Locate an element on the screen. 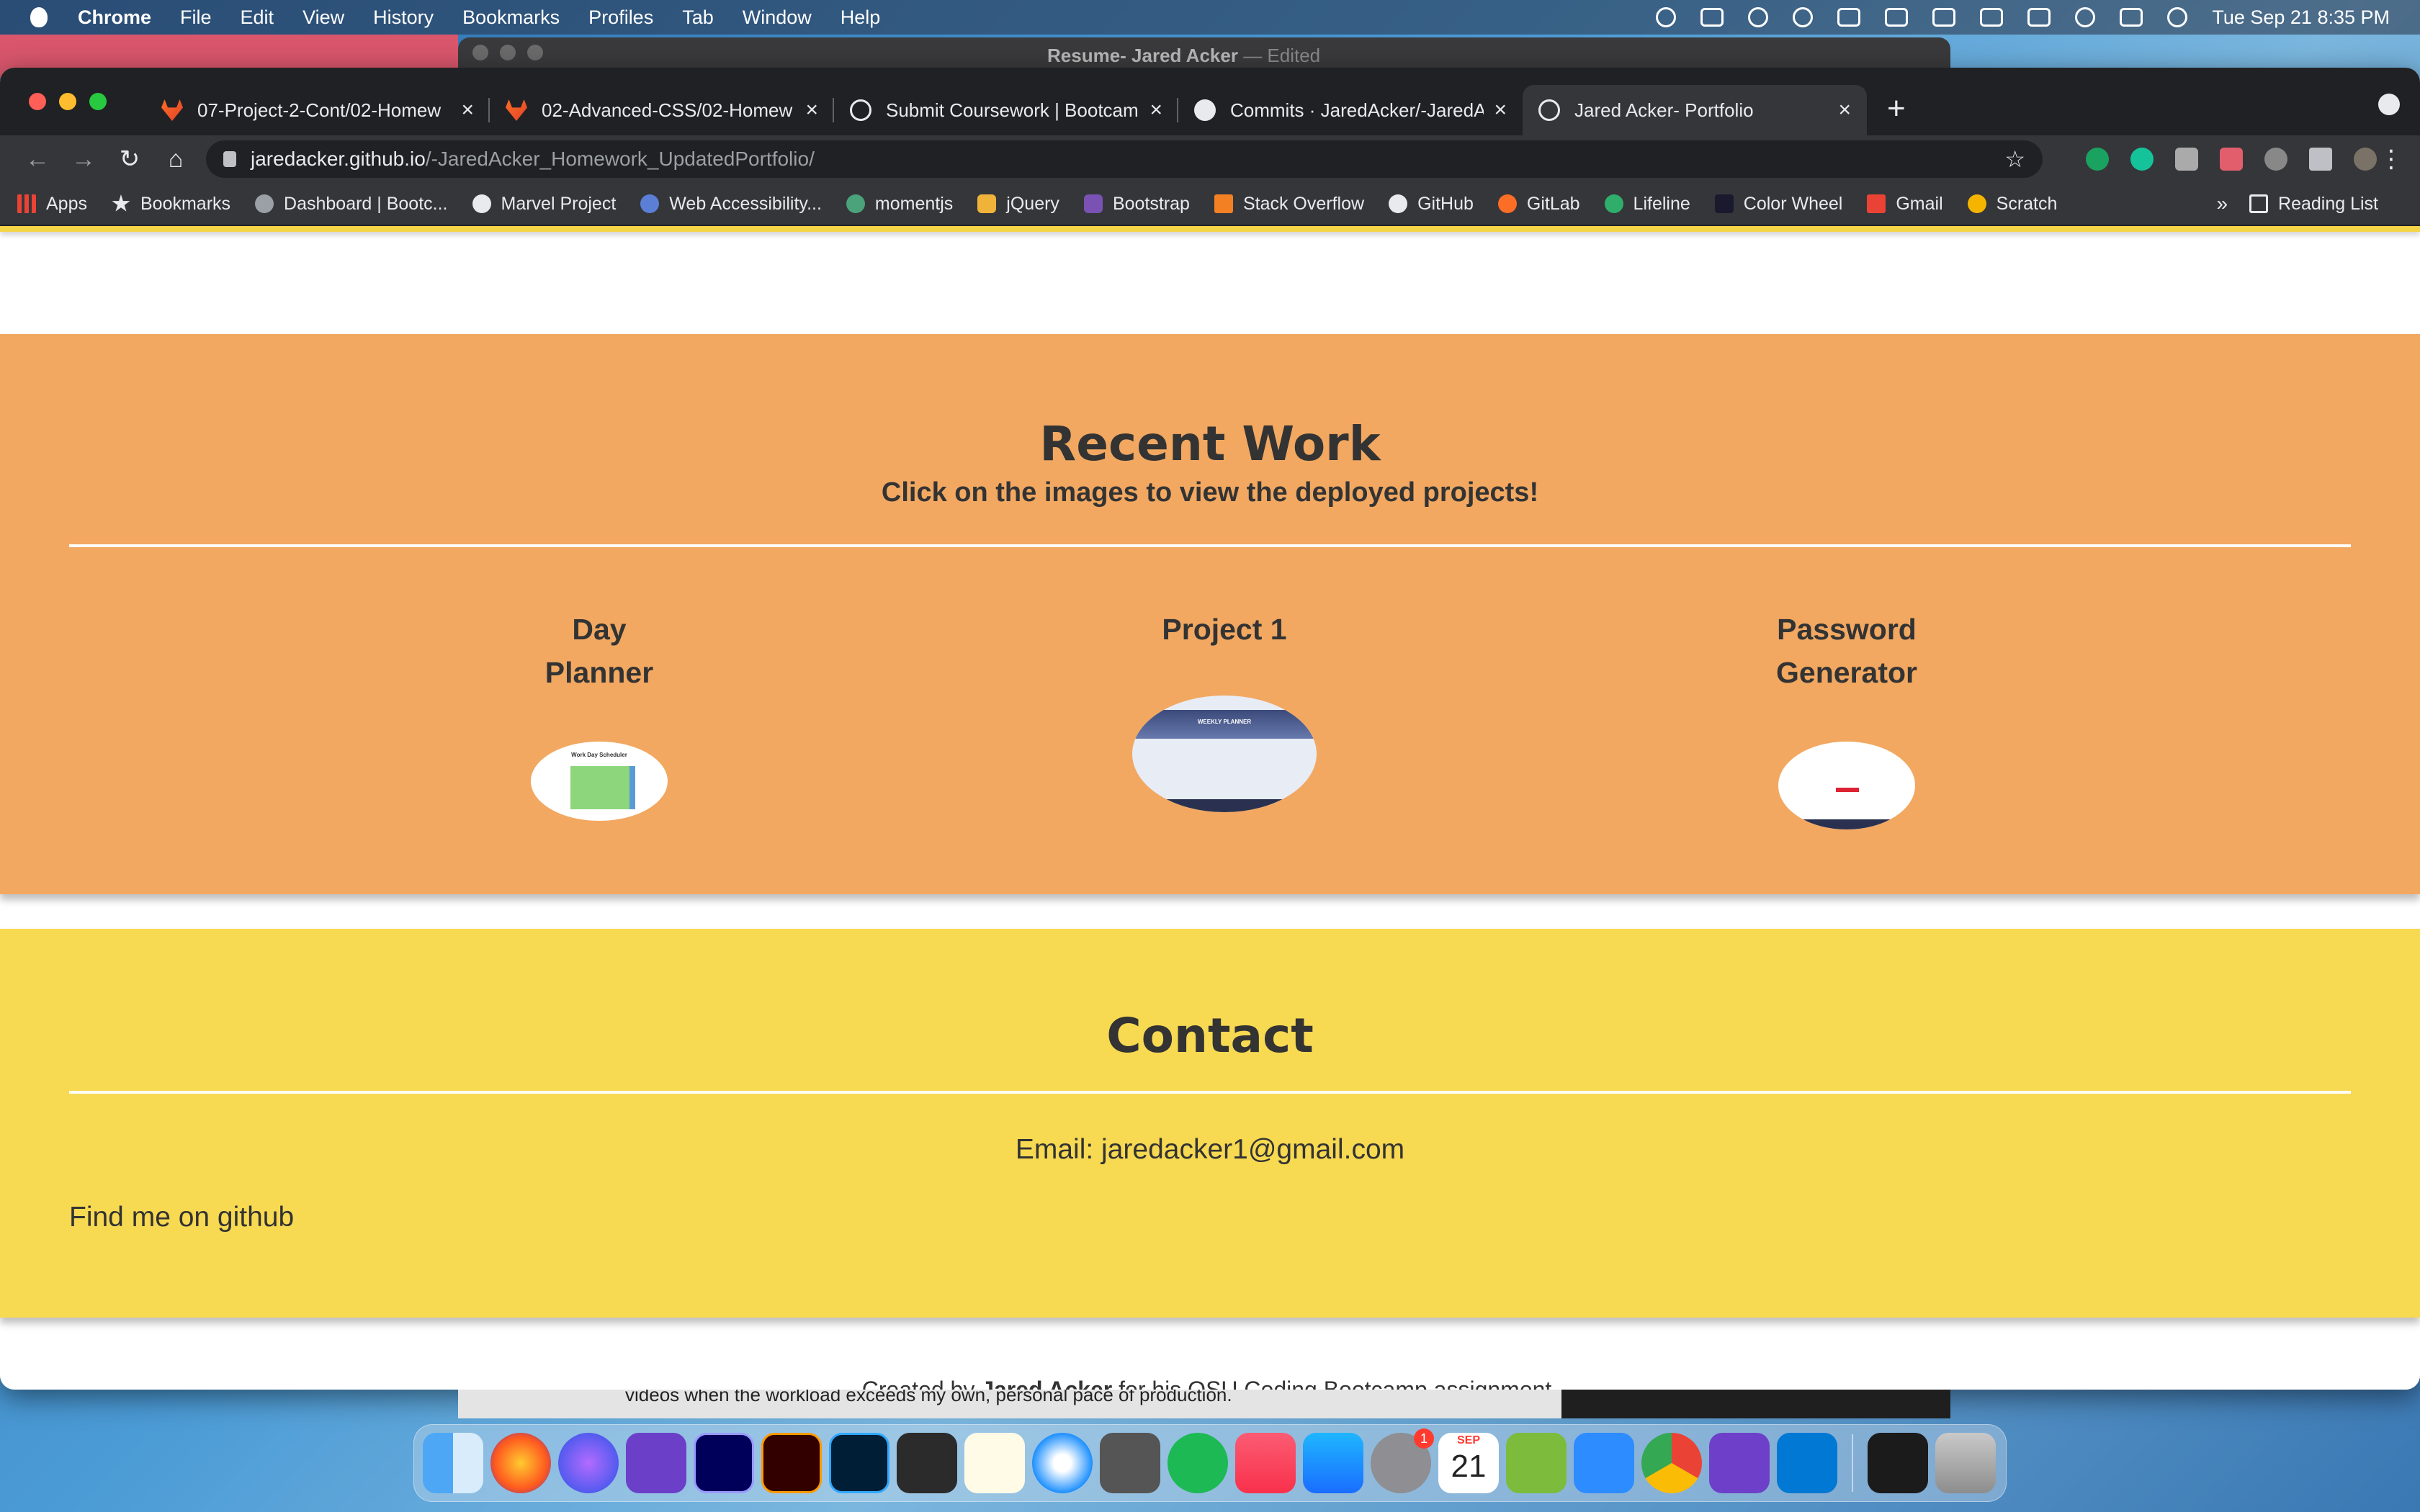 The height and width of the screenshot is (1512, 2420). bookmark-item: Bootstrap is located at coordinates (1136, 204).